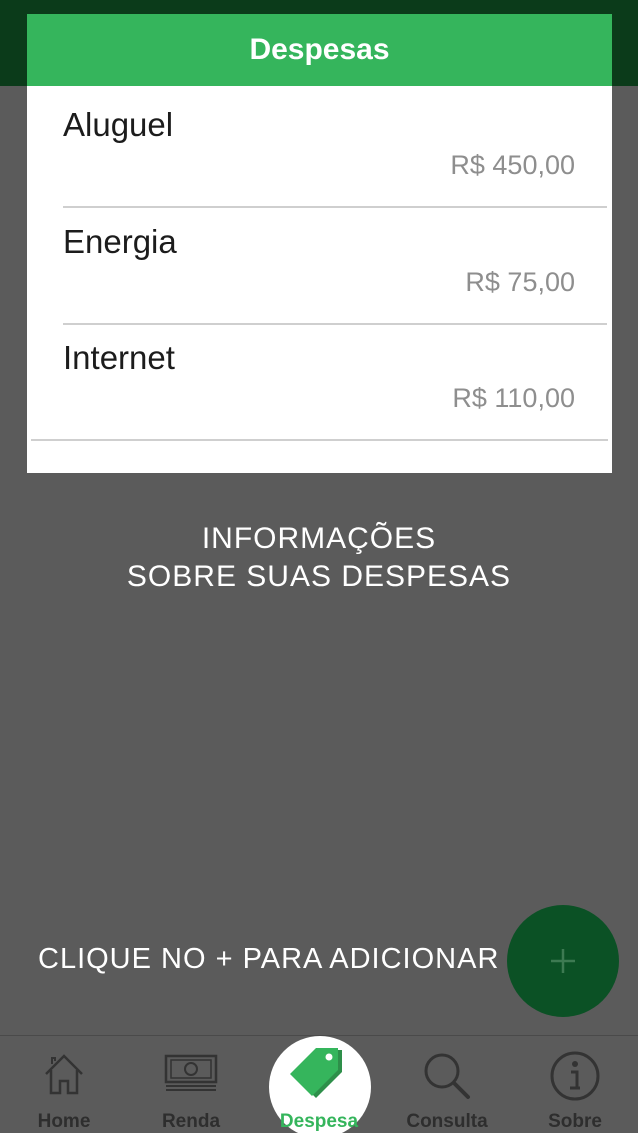 The width and height of the screenshot is (638, 1133). Describe the element at coordinates (575, 1121) in the screenshot. I see `nav-label-sobre: Sobre` at that location.